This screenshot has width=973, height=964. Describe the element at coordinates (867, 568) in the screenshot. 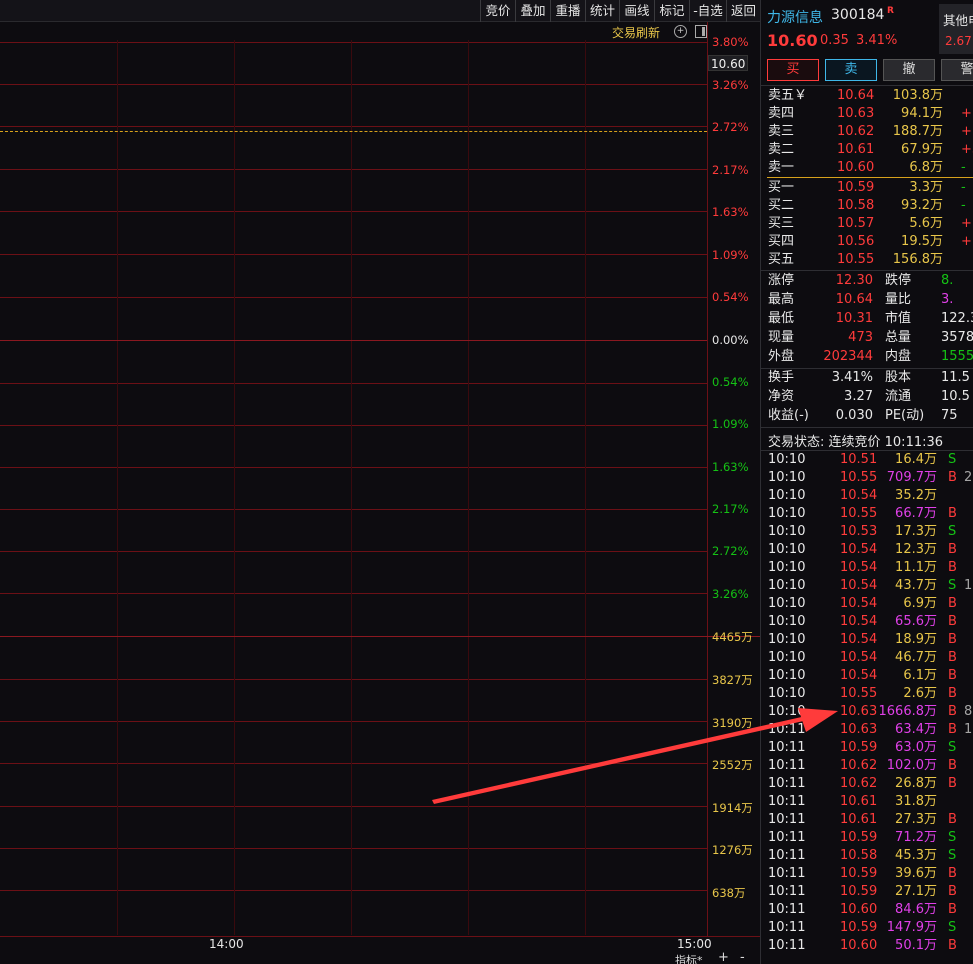

I see `tick-row: 10:10 10.54 11.1万 B` at that location.